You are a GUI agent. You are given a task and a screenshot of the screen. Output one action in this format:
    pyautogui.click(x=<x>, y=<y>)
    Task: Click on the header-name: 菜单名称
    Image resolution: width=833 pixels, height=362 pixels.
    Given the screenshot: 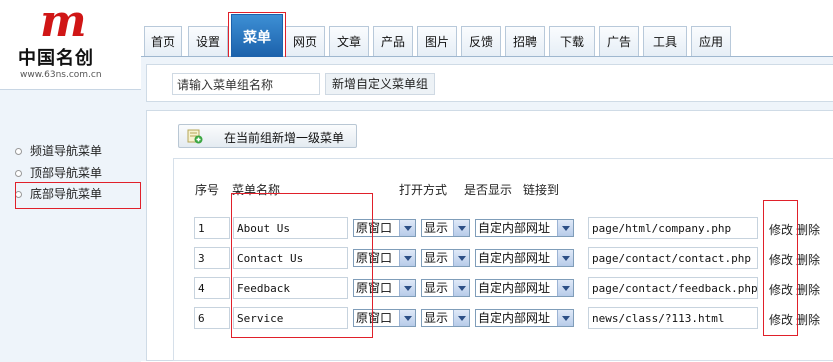 What is the action you would take?
    pyautogui.click(x=256, y=190)
    